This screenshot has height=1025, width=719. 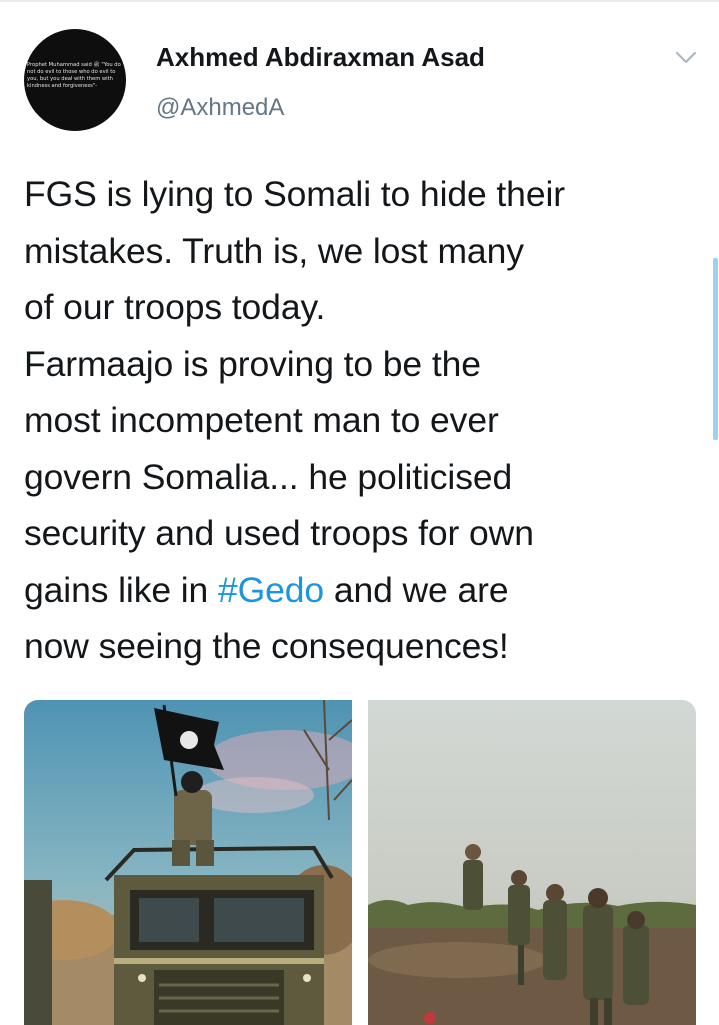 I want to click on author-handle: @AxhmedA, so click(x=220, y=108).